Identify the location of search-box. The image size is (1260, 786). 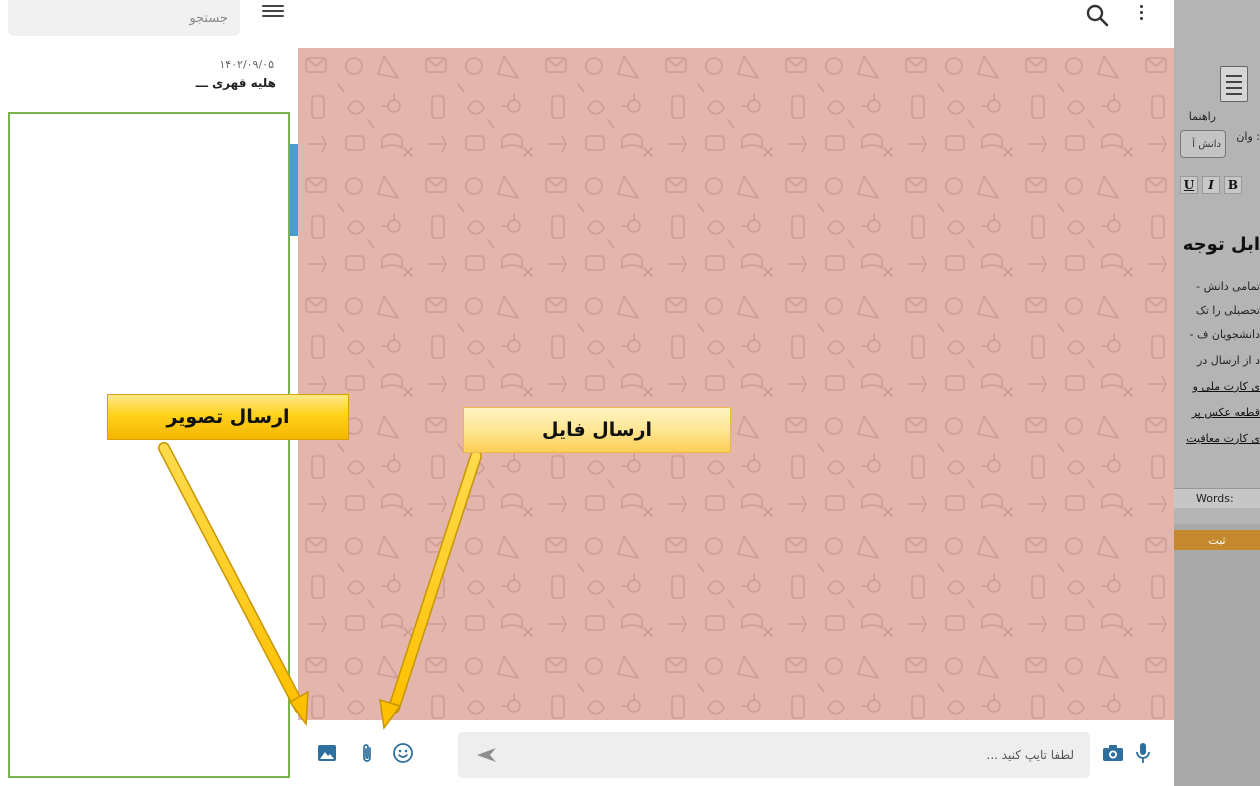
(124, 18).